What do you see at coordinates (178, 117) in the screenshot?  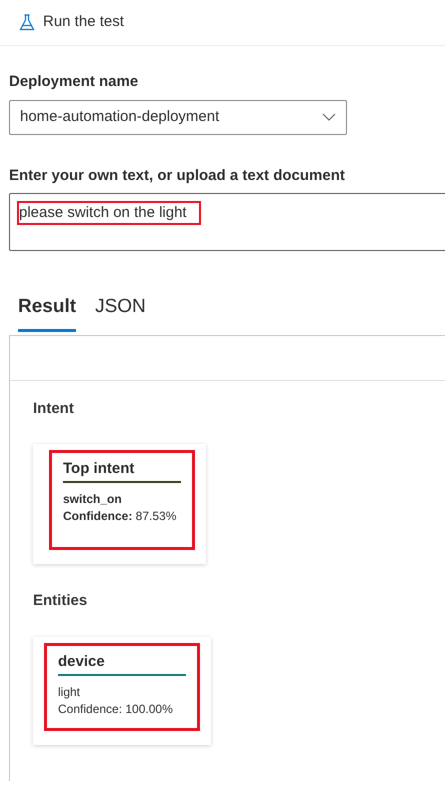 I see `deployment-dropdown: home-automation-deployment` at bounding box center [178, 117].